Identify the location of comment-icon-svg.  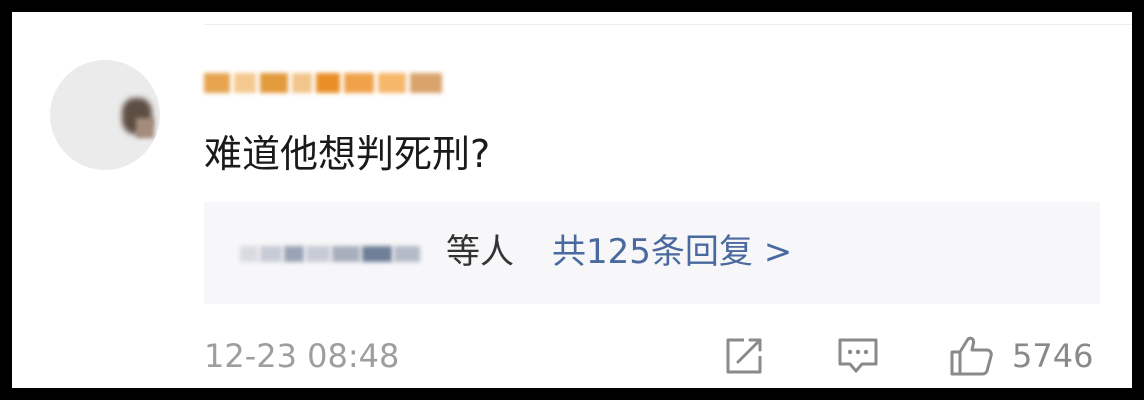
(858, 355).